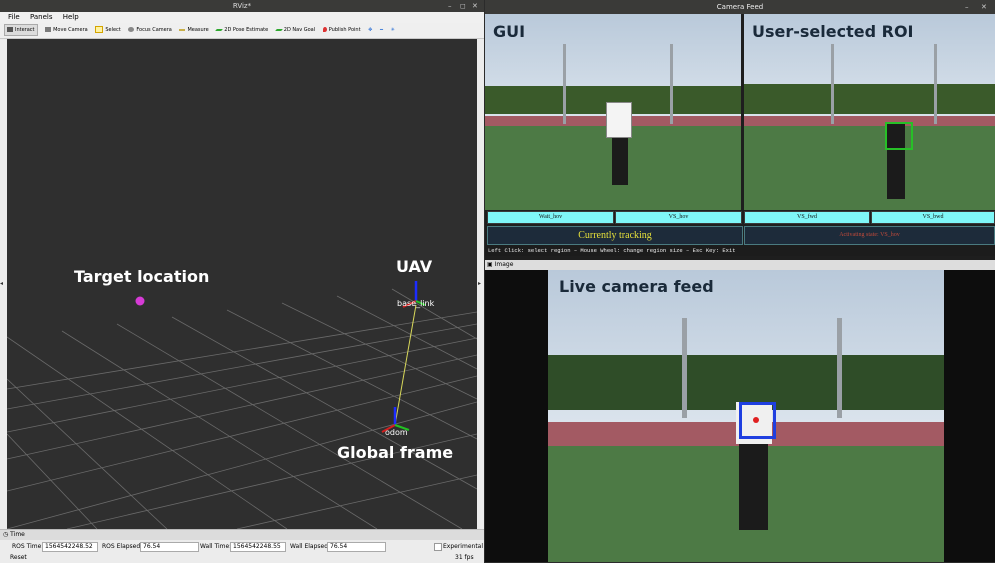 This screenshot has width=995, height=563. What do you see at coordinates (278, 29) in the screenshot?
I see `nav-goal-icon` at bounding box center [278, 29].